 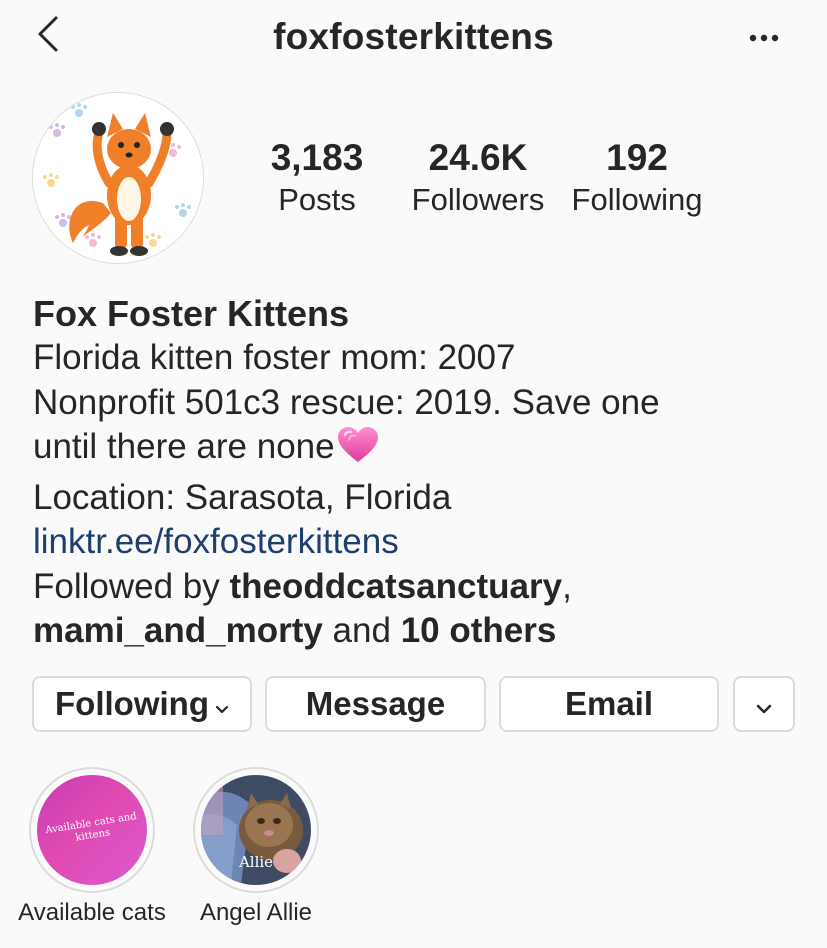 What do you see at coordinates (478, 199) in the screenshot?
I see `followers-label: Followers` at bounding box center [478, 199].